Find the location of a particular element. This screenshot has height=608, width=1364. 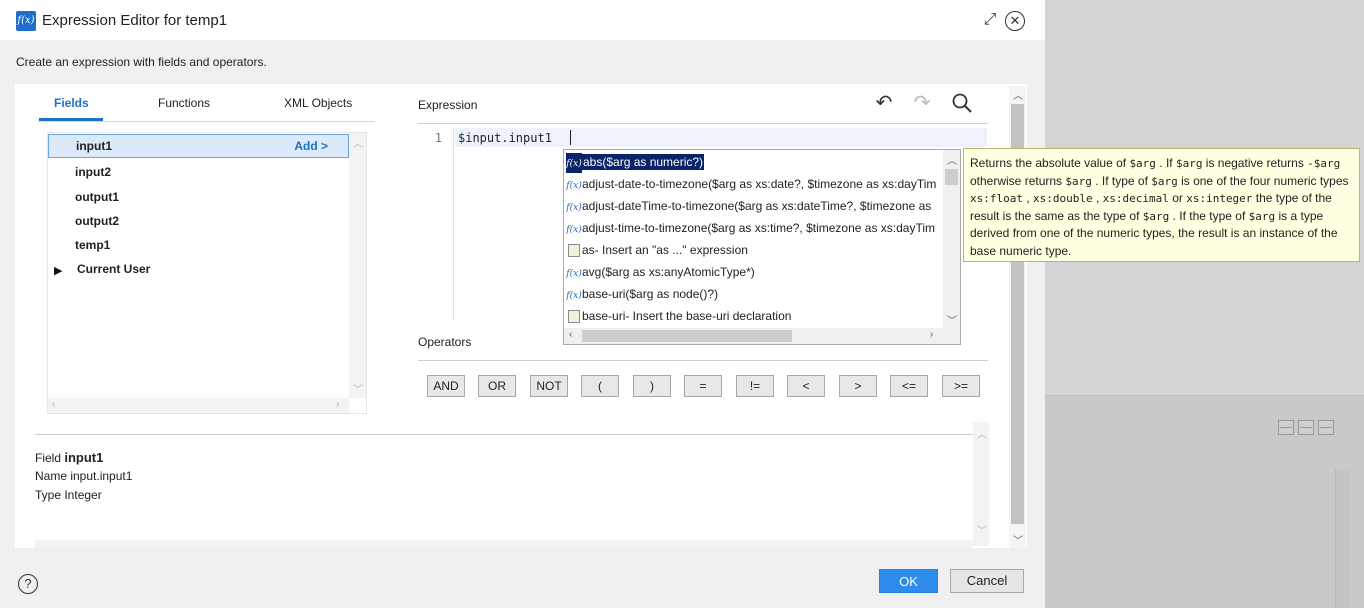

add-field-link: Add > is located at coordinates (311, 146).